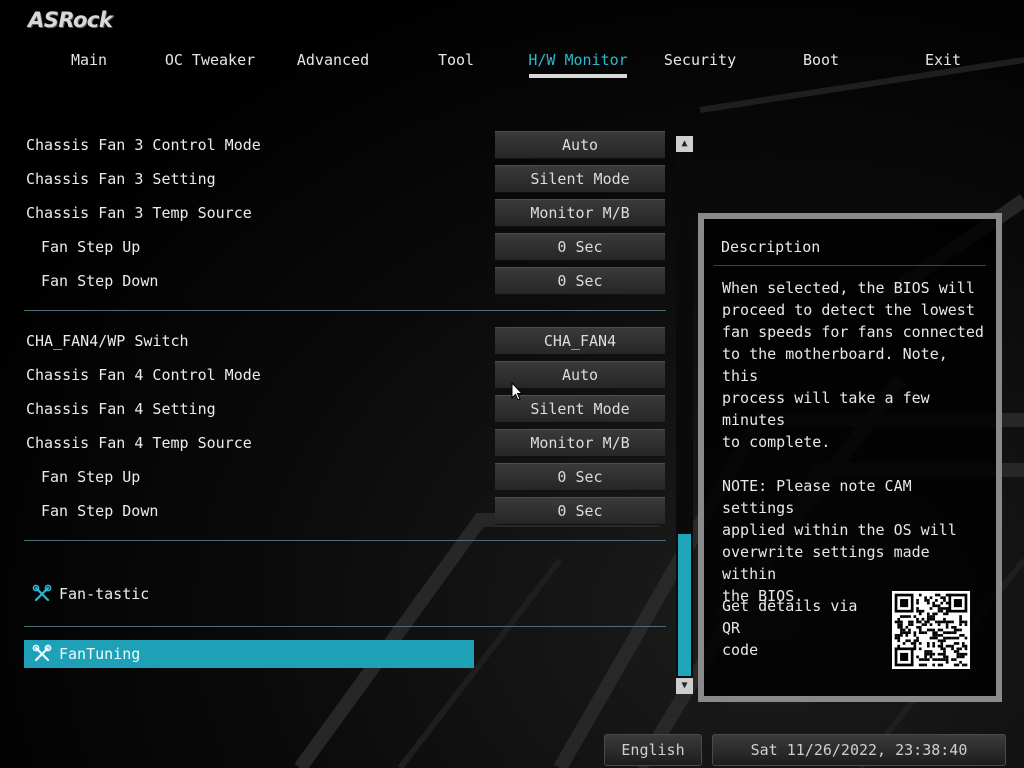  Describe the element at coordinates (684, 415) in the screenshot. I see `settings-scrollbar: ▲ ▼` at that location.